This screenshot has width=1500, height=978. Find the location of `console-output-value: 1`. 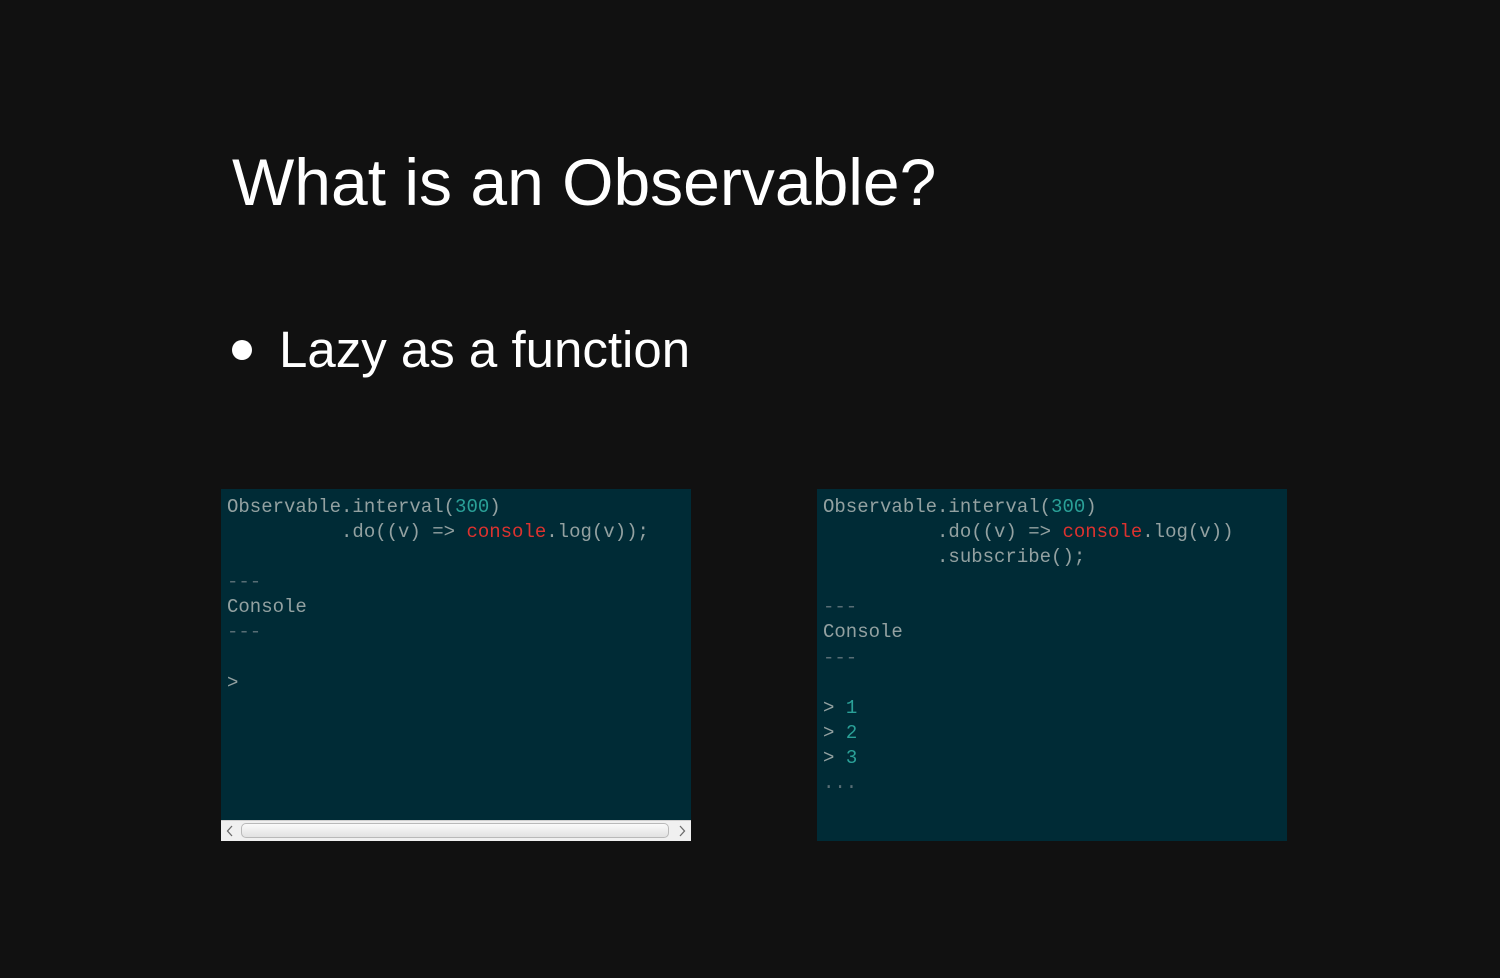

console-output-value: 1 is located at coordinates (851, 707).